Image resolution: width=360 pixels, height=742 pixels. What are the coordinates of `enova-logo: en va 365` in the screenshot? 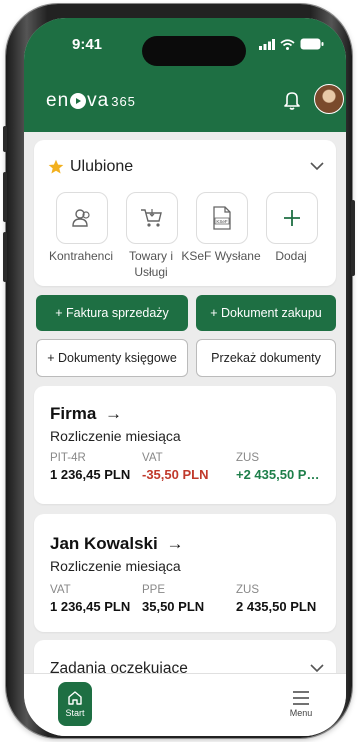 It's located at (91, 101).